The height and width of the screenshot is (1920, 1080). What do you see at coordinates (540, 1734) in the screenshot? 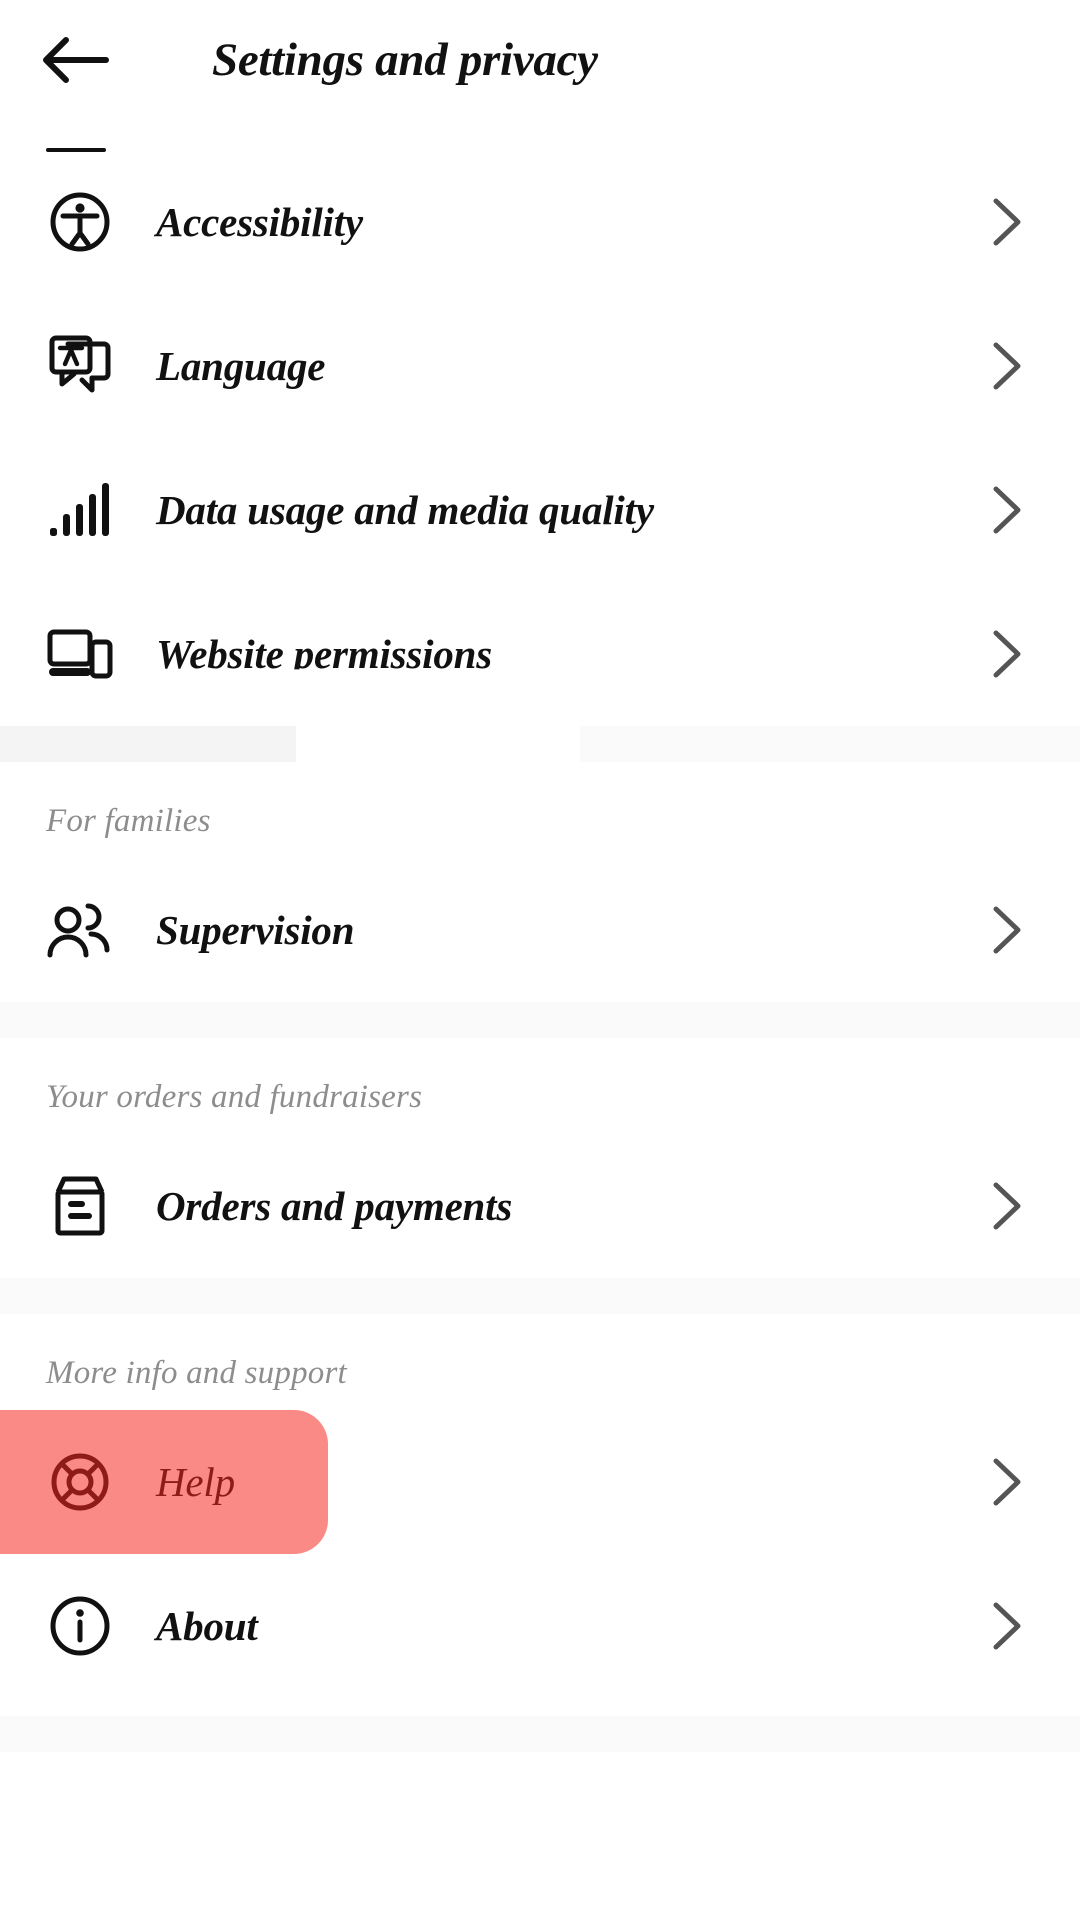
I see `bottom-divider` at bounding box center [540, 1734].